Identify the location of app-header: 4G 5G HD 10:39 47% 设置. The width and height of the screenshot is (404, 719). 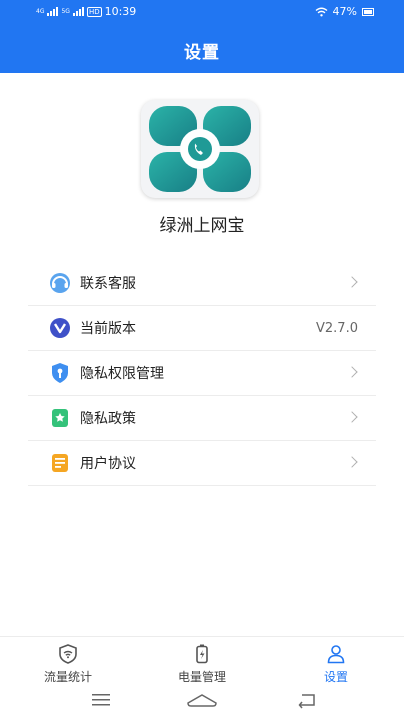
(202, 36).